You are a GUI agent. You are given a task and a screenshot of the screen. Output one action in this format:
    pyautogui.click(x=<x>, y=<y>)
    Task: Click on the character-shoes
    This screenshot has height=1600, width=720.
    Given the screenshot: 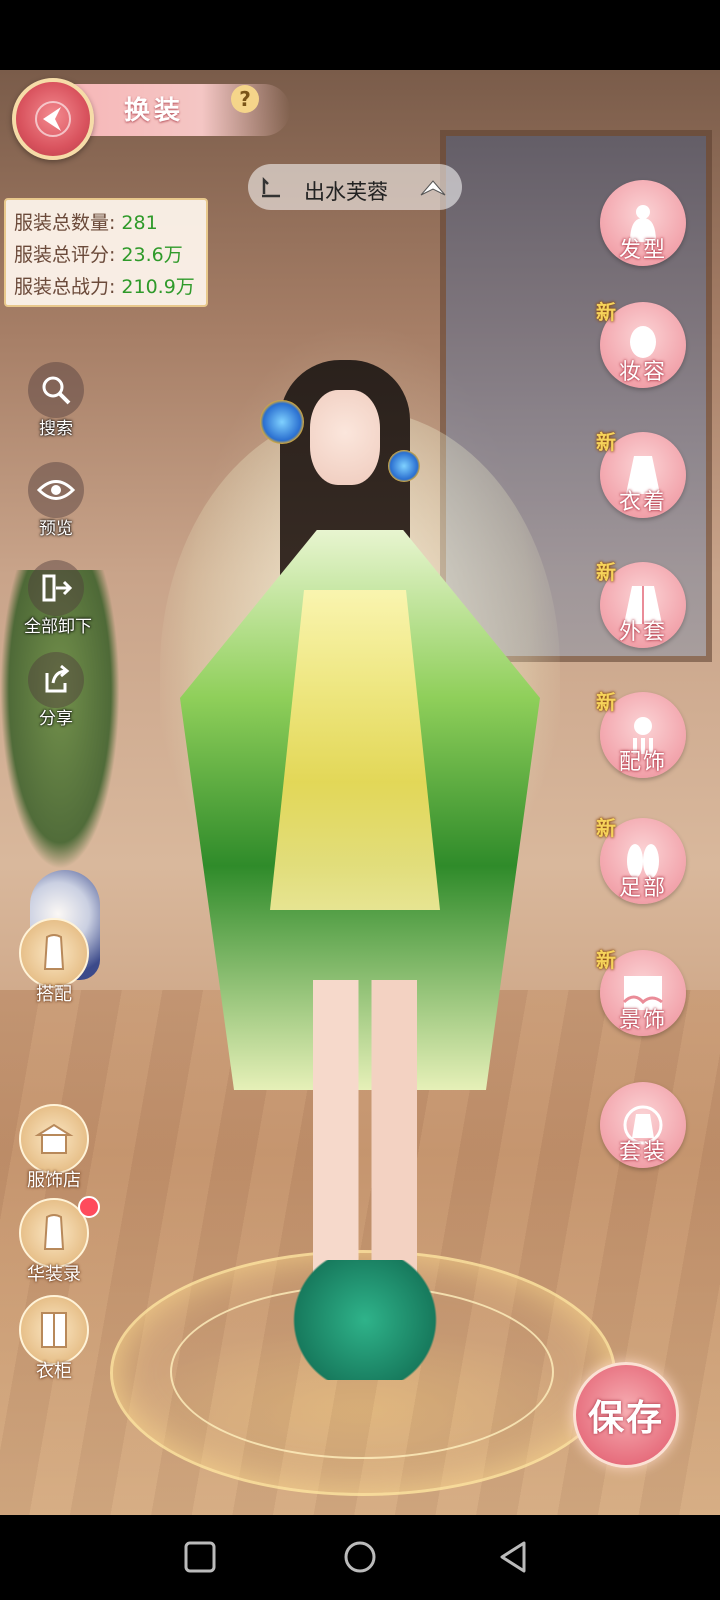 What is the action you would take?
    pyautogui.click(x=365, y=1320)
    